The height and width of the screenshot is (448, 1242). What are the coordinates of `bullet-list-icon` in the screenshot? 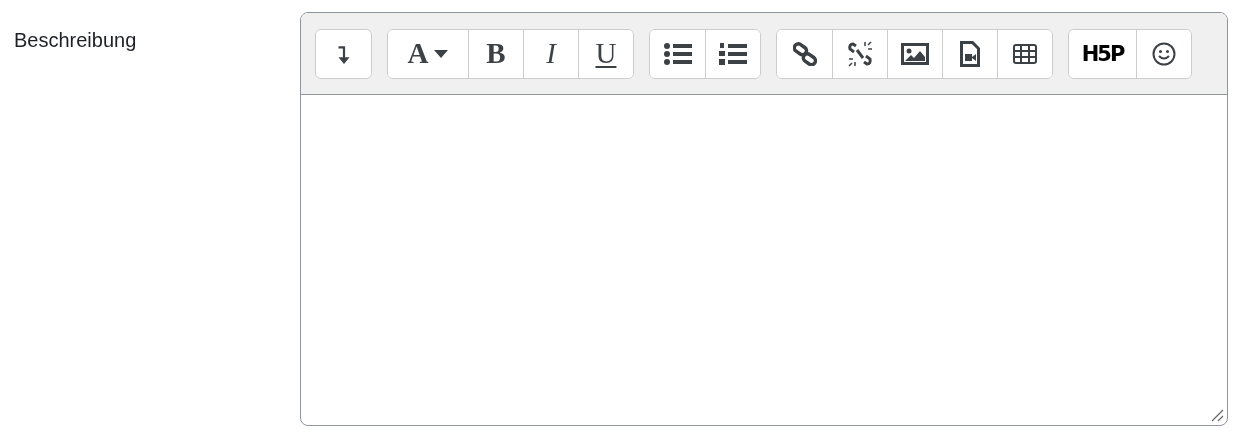 It's located at (677, 53).